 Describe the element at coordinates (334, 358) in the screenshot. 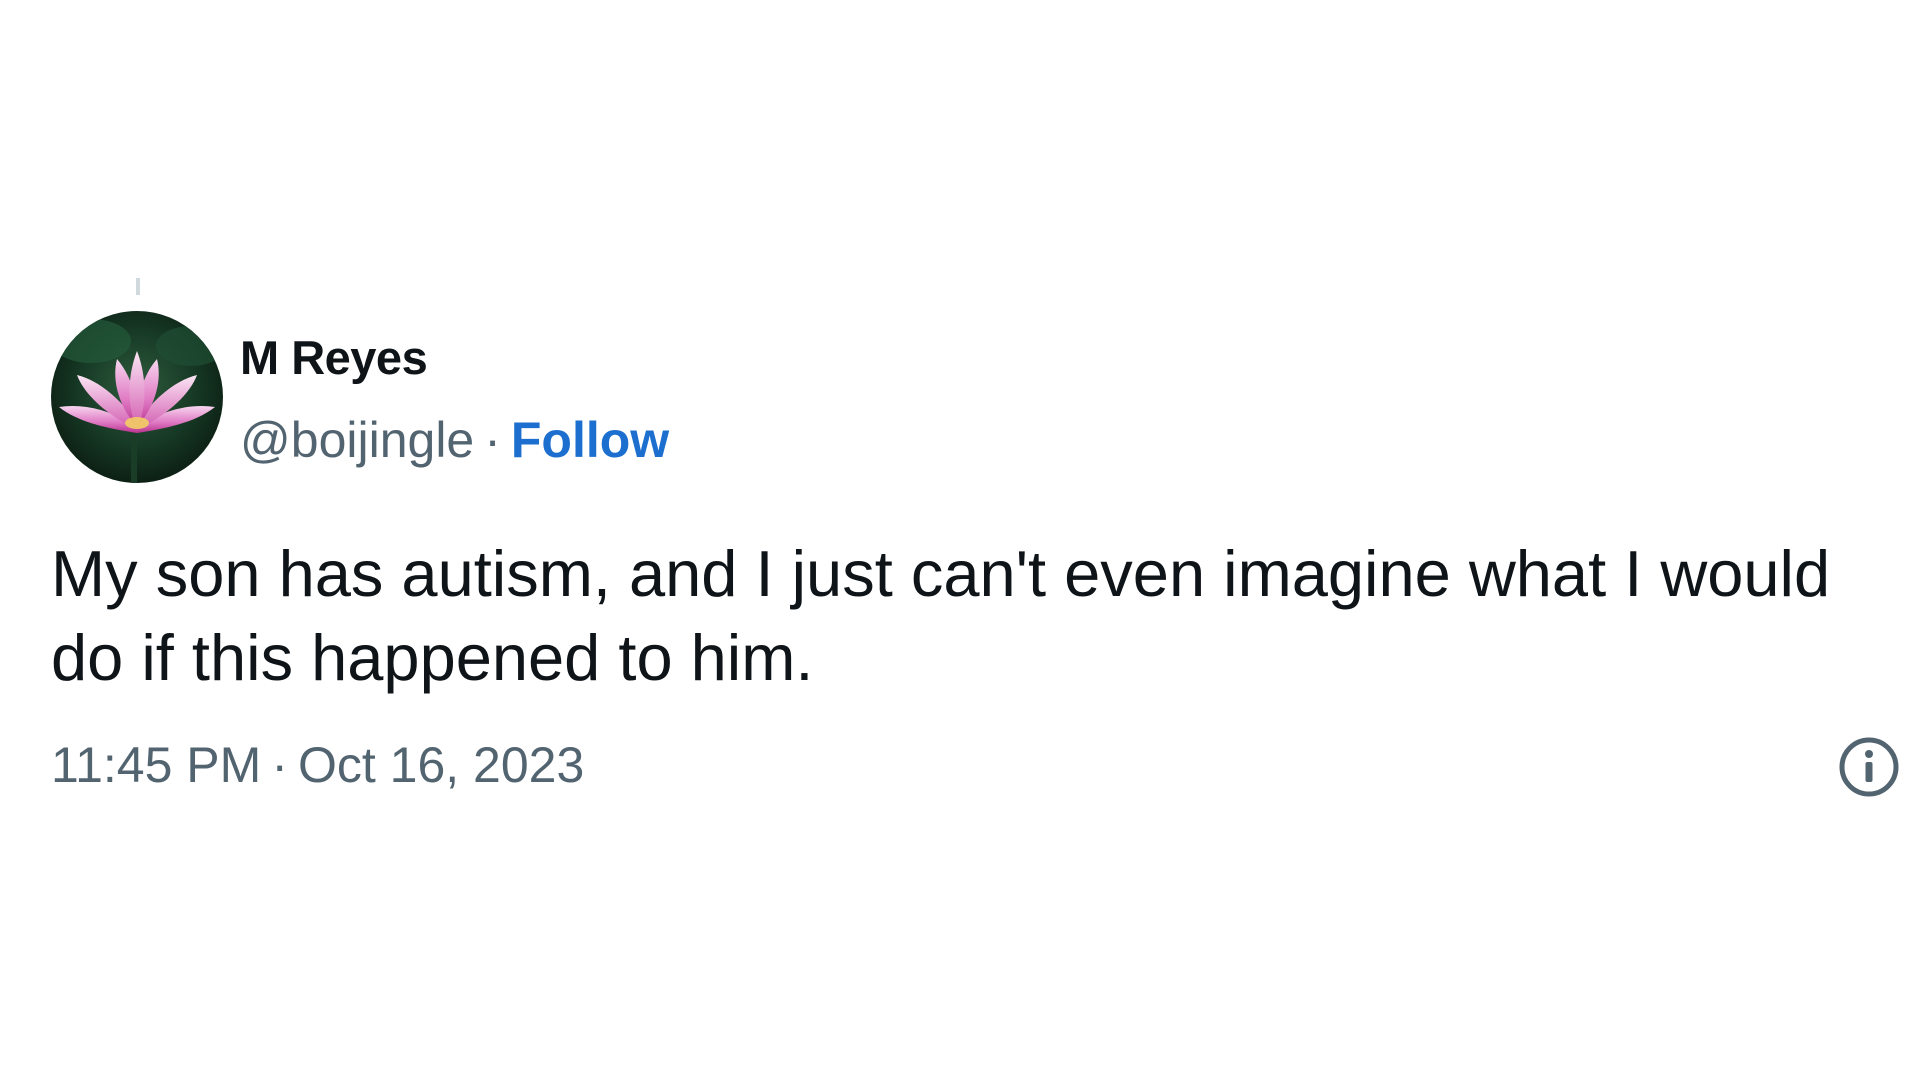

I see `author-display-name: M Reyes` at that location.